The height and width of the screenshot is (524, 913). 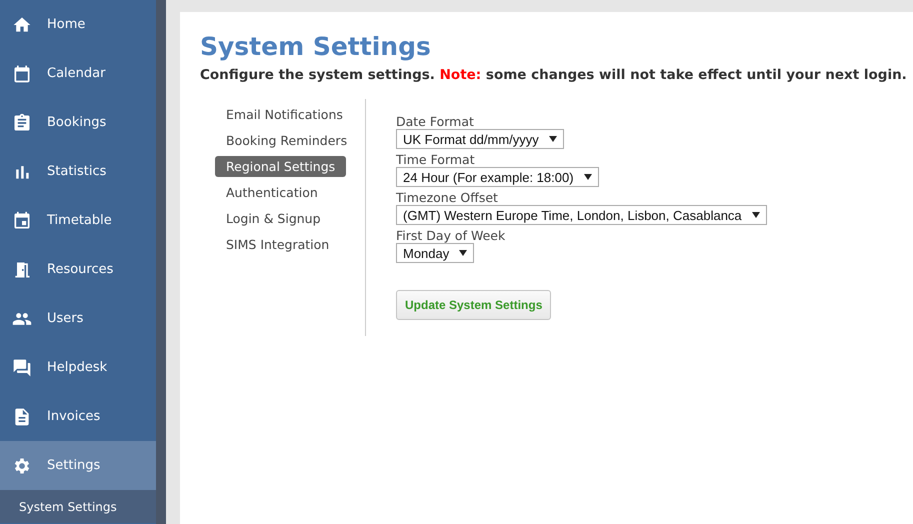 What do you see at coordinates (447, 197) in the screenshot?
I see `field-label: Timezone Offset` at bounding box center [447, 197].